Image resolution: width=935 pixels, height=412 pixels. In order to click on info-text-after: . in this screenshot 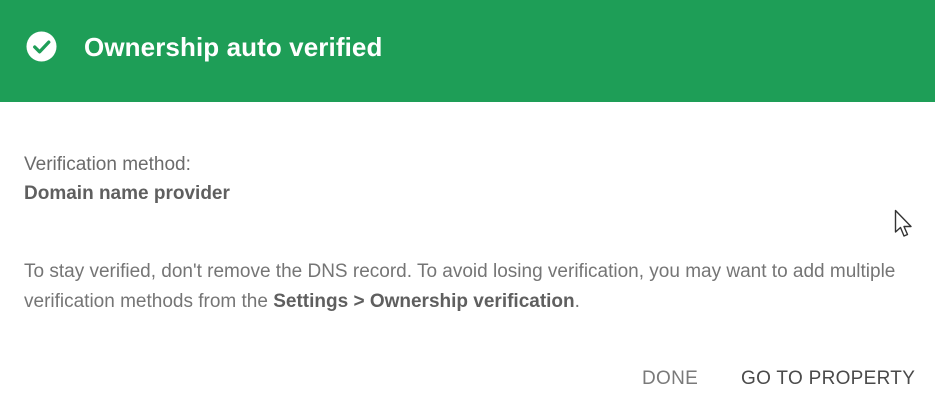, I will do `click(577, 301)`.